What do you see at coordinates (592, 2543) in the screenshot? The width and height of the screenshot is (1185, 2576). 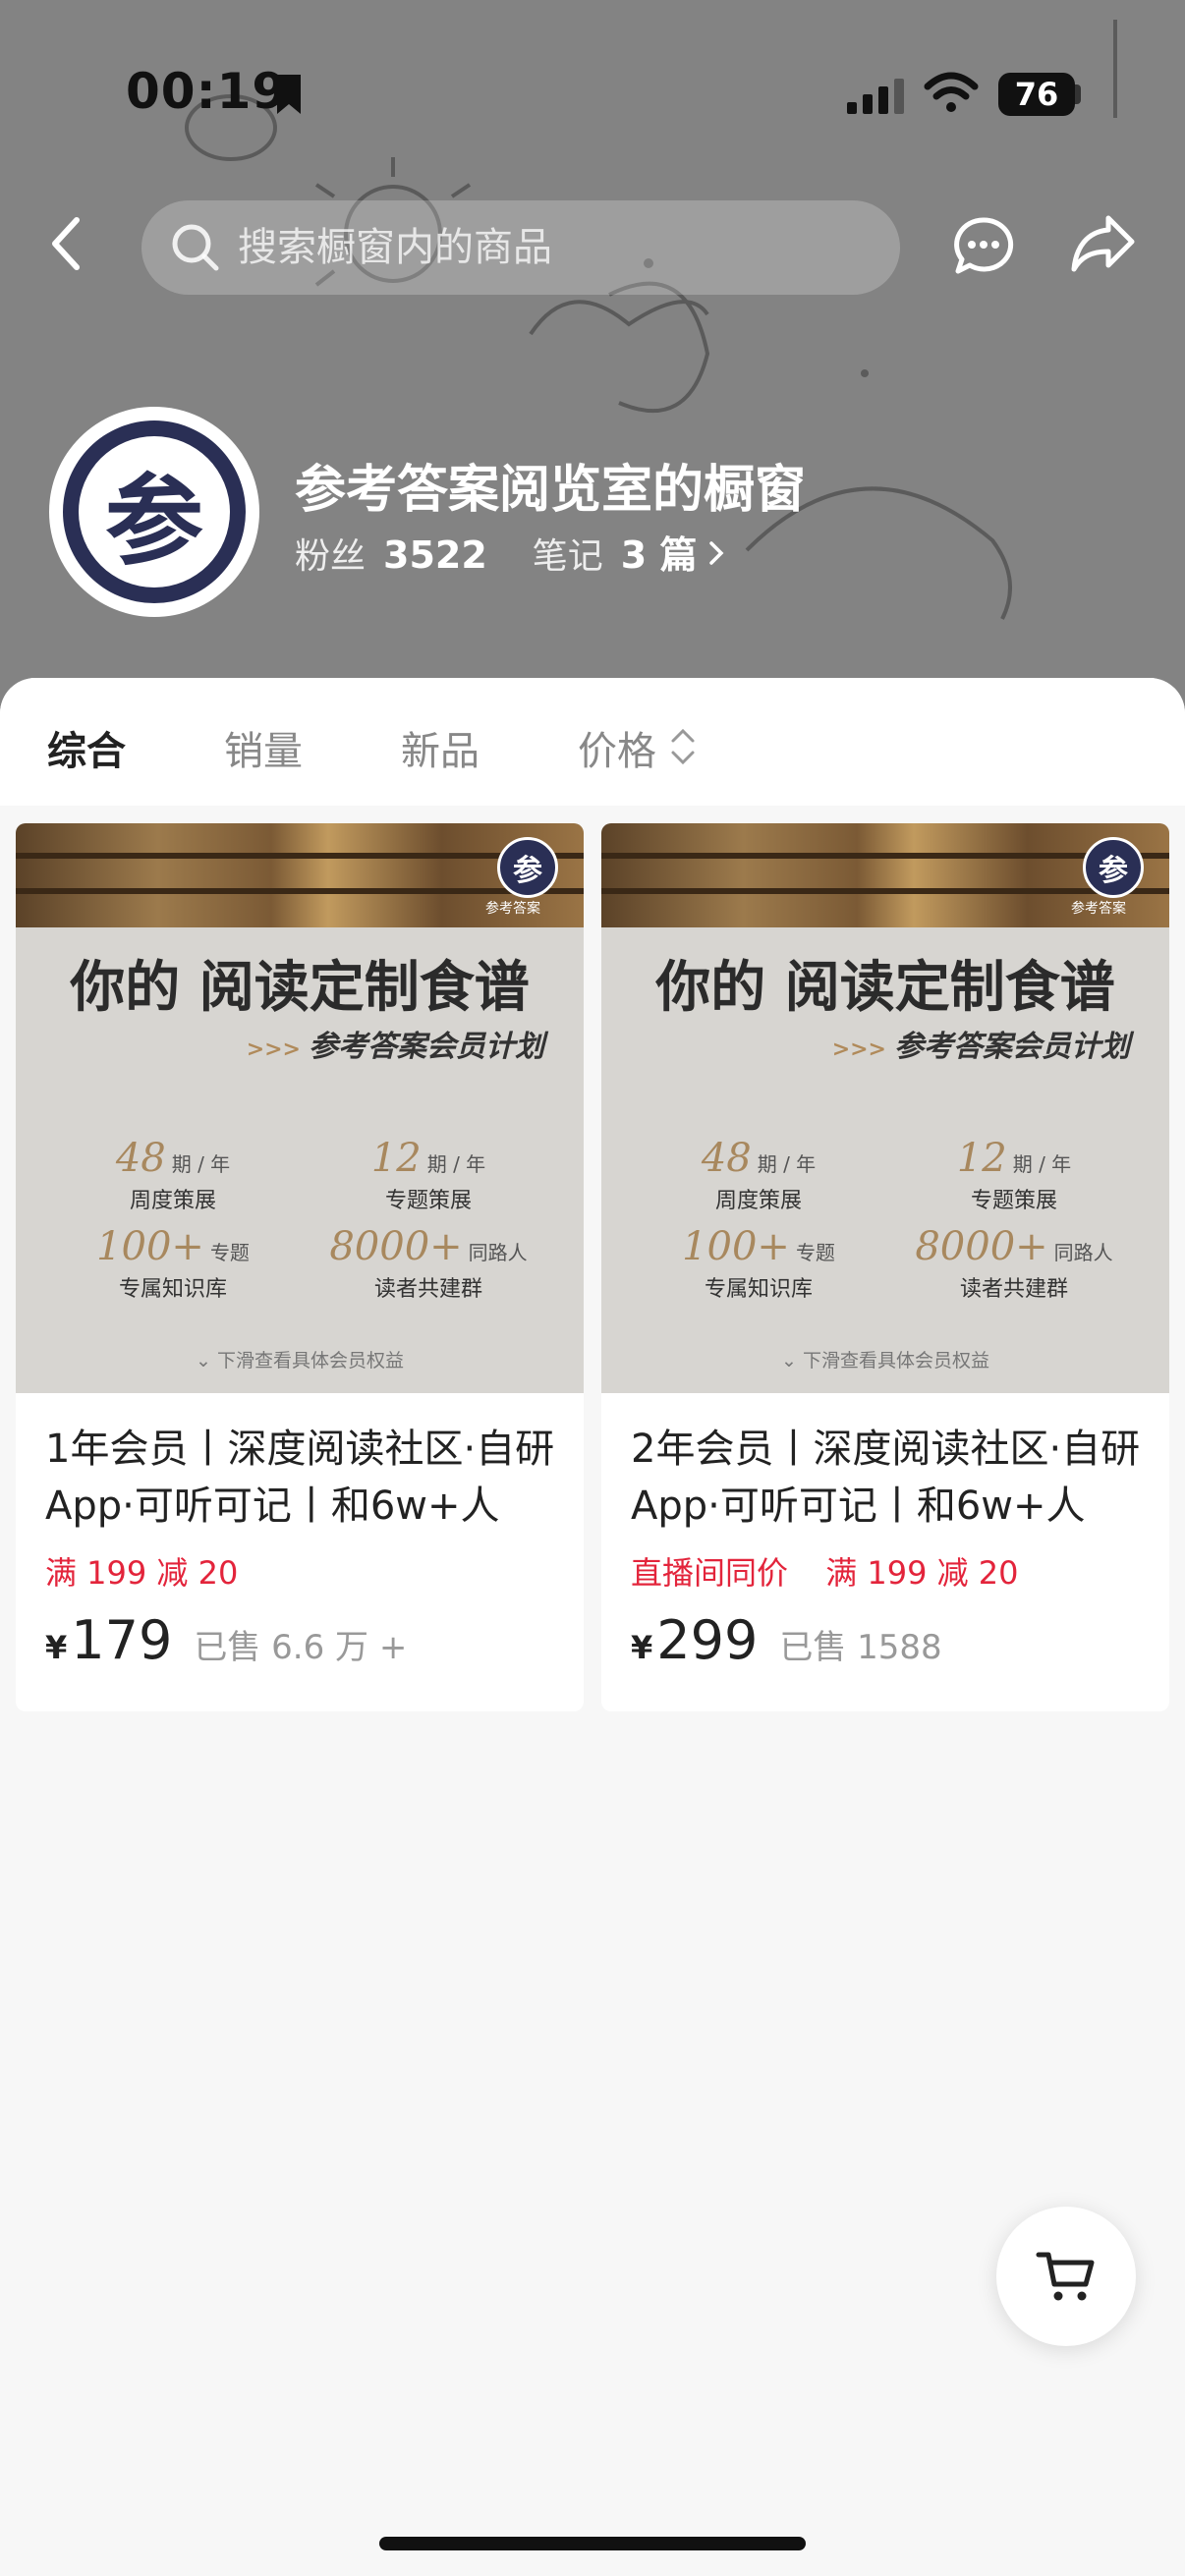 I see `home-indicator` at bounding box center [592, 2543].